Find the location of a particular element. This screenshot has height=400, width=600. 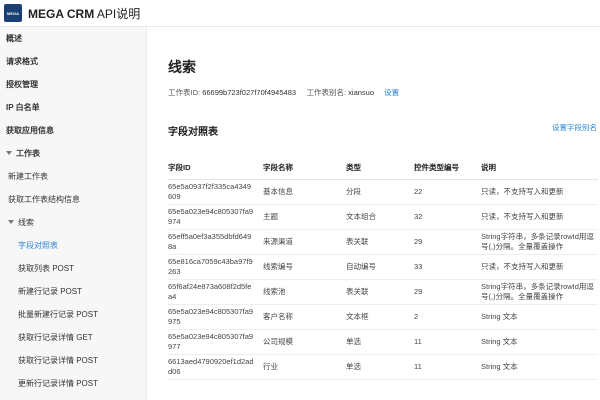

app-title-brand: MEGA CRM is located at coordinates (61, 13).